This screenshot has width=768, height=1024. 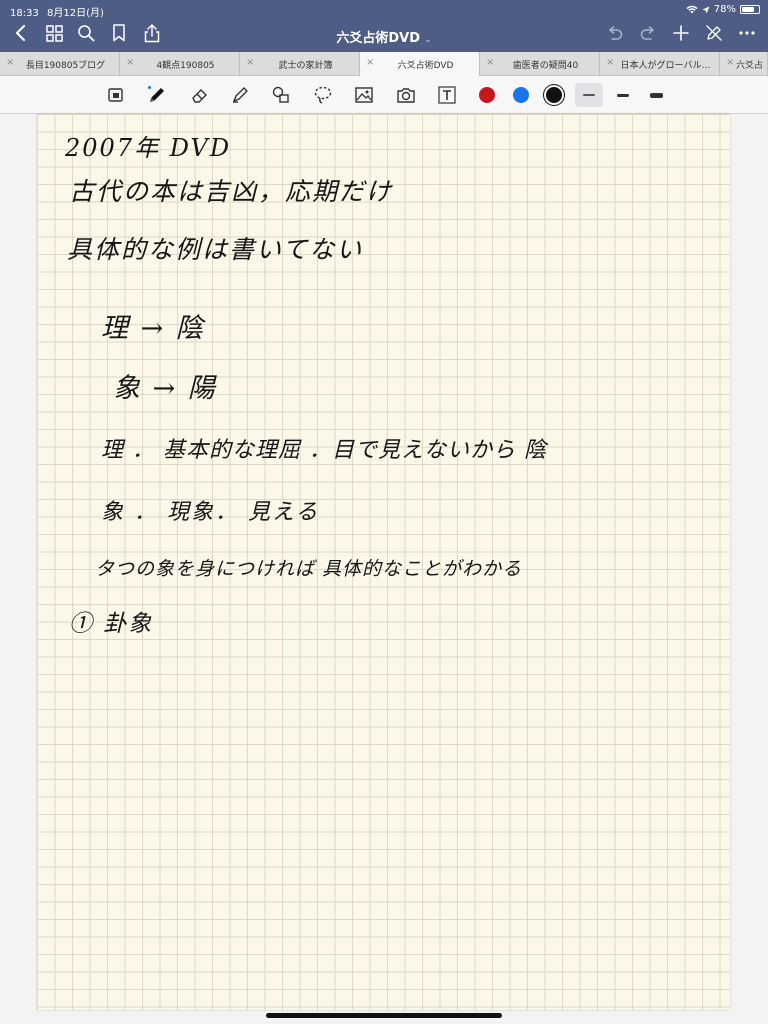 What do you see at coordinates (656, 95) in the screenshot?
I see `stroke-thick` at bounding box center [656, 95].